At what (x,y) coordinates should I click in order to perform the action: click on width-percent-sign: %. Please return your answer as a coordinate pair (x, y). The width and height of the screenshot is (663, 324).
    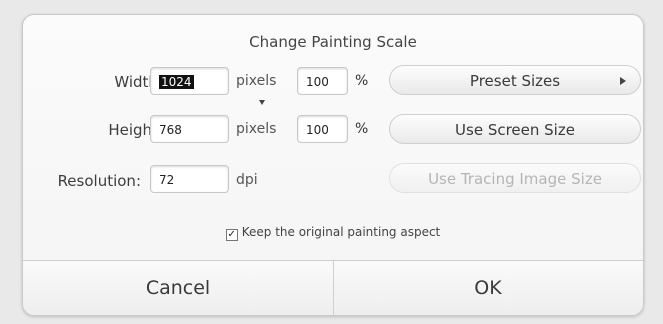
    Looking at the image, I should click on (362, 81).